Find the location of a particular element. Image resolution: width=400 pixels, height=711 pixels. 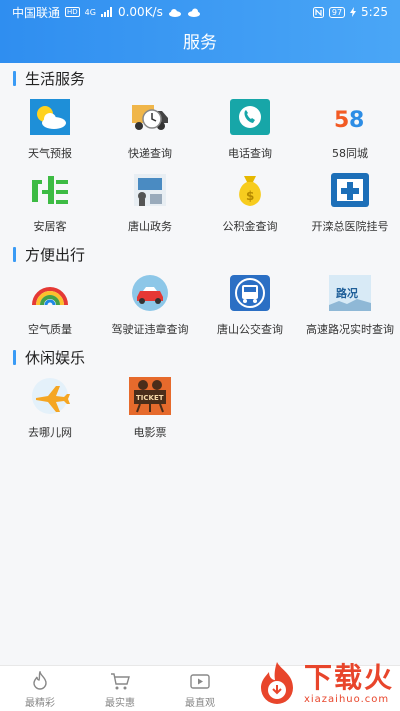

58-logo-icon: 5 8 is located at coordinates (350, 117).